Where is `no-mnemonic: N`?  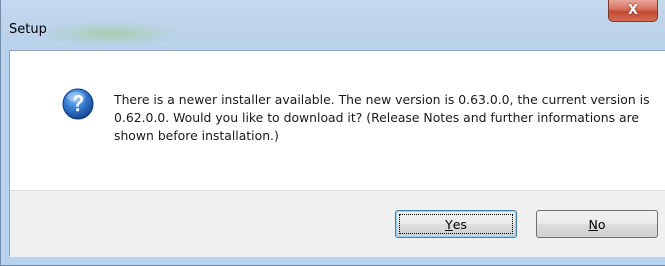 no-mnemonic: N is located at coordinates (593, 224).